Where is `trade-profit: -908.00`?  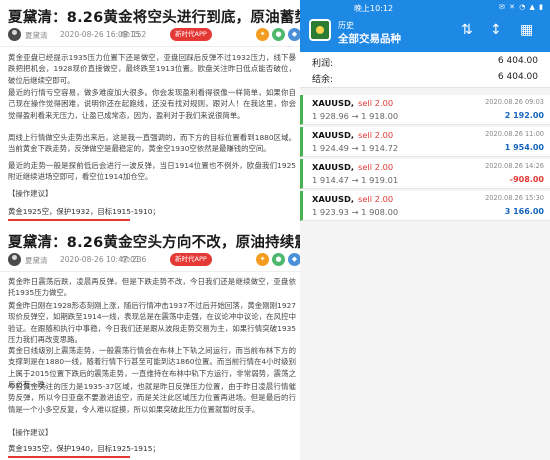 trade-profit: -908.00 is located at coordinates (526, 179).